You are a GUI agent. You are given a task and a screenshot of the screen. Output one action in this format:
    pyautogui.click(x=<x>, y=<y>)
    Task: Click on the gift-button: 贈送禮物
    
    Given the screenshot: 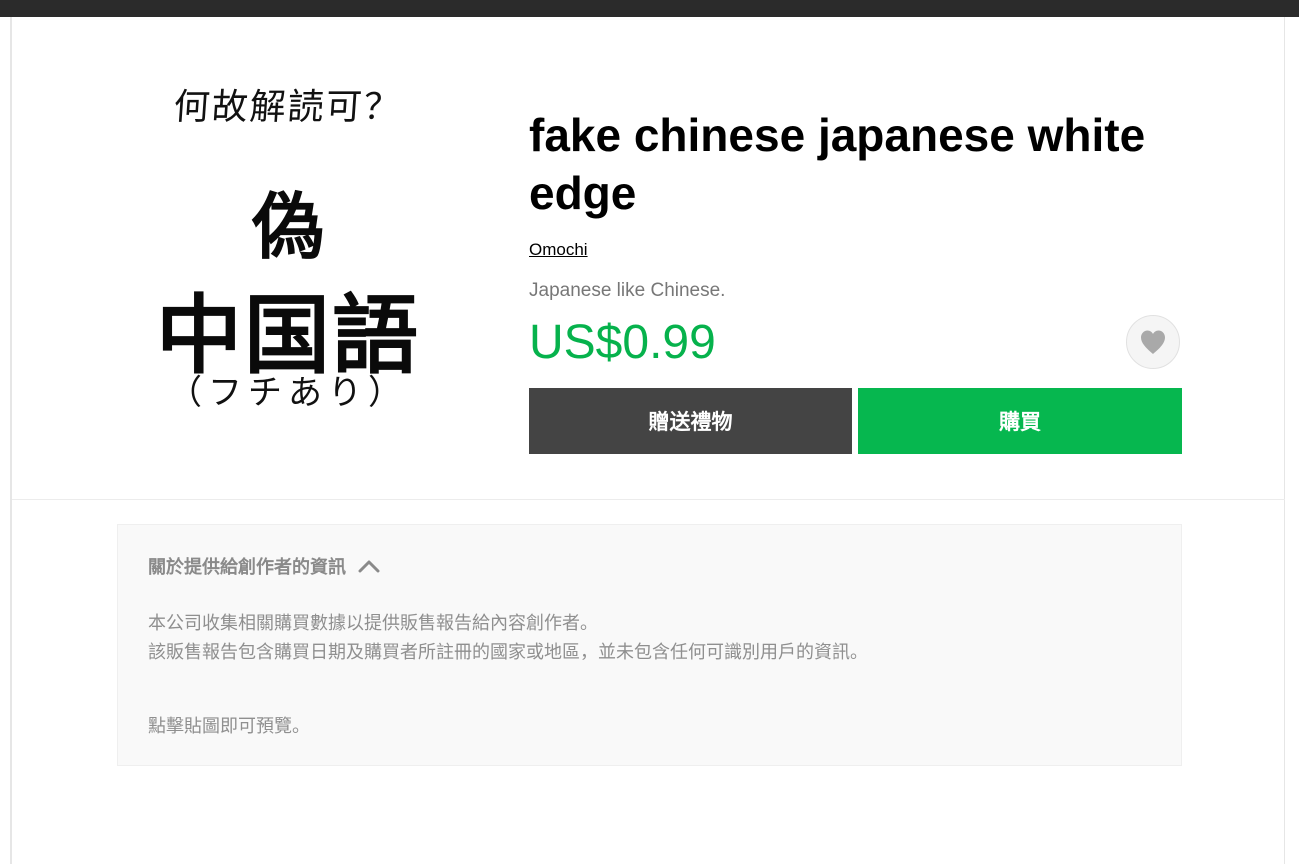 What is the action you would take?
    pyautogui.click(x=690, y=421)
    